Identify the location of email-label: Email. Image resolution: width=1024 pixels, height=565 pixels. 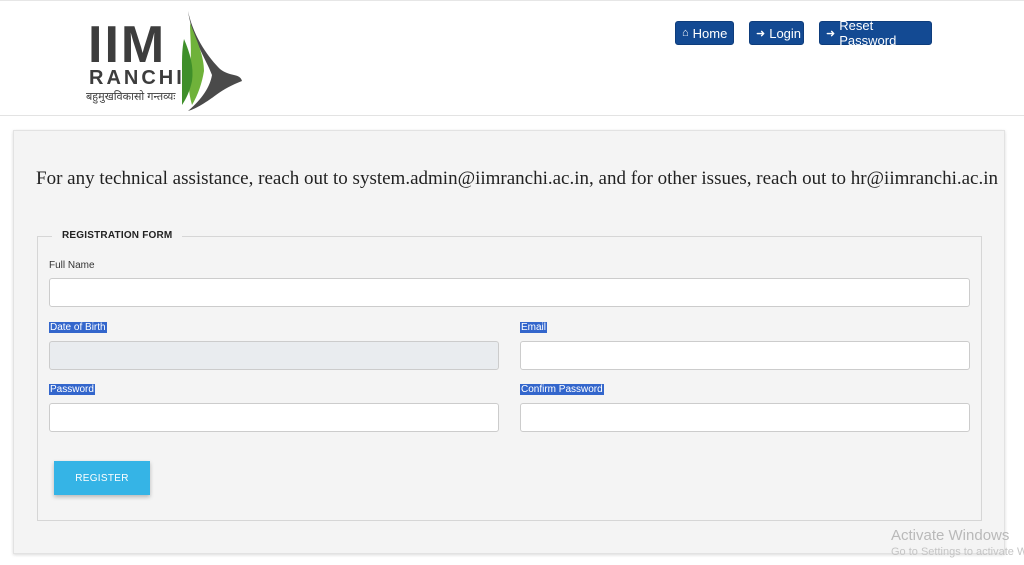
(534, 327).